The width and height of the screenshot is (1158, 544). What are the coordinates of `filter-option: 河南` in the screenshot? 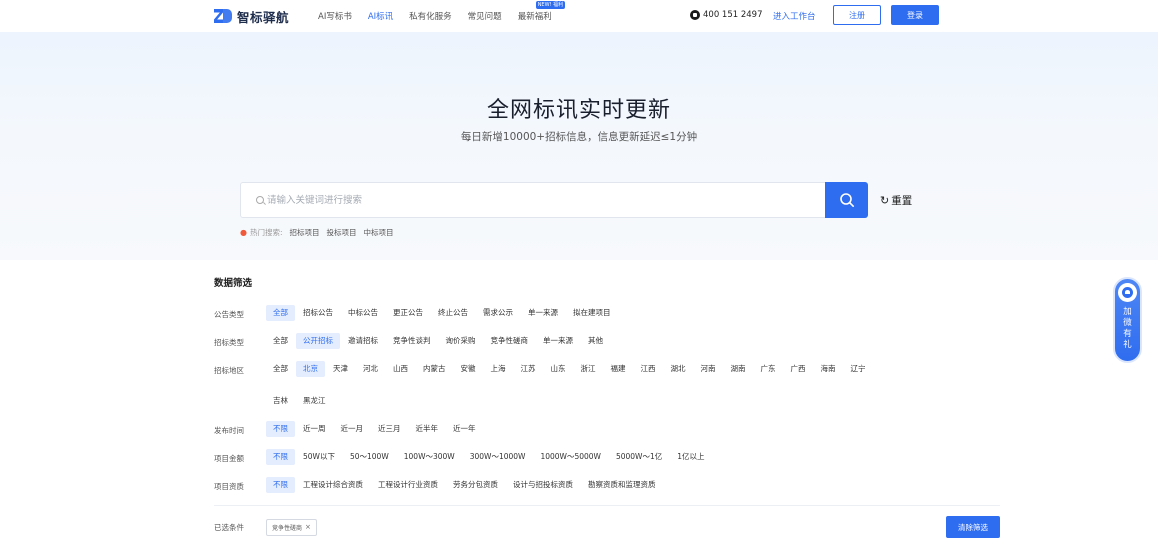 It's located at (708, 369).